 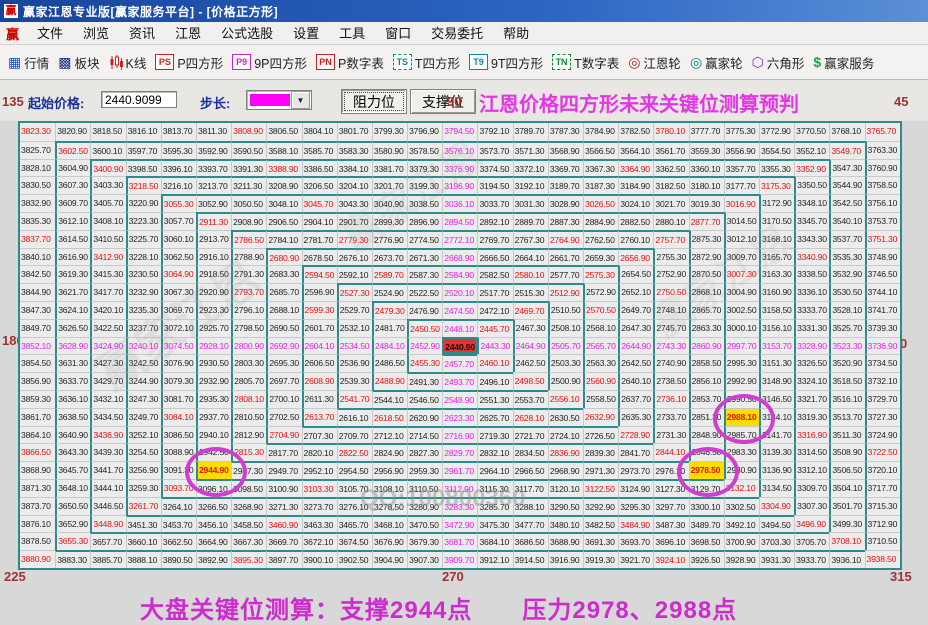 I want to click on toolbar-button-t-number-table: TN T数字表, so click(x=585, y=62).